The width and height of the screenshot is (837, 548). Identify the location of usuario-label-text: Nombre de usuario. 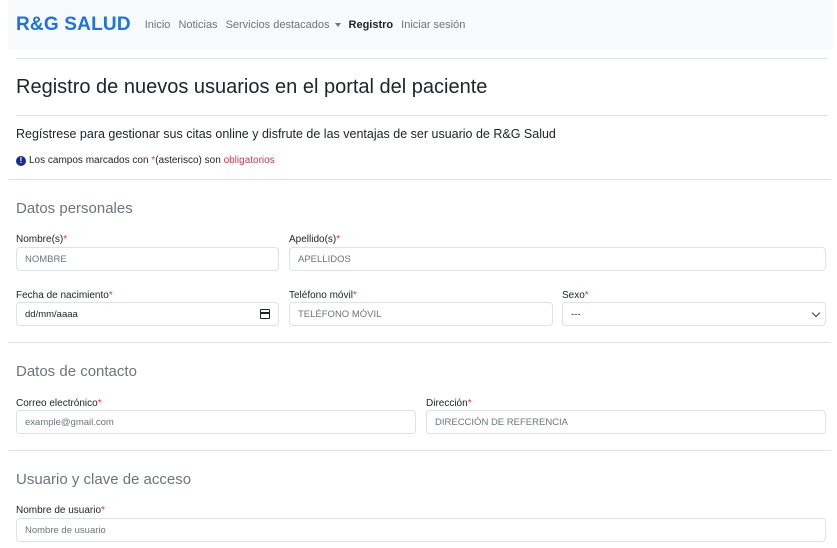
(59, 510).